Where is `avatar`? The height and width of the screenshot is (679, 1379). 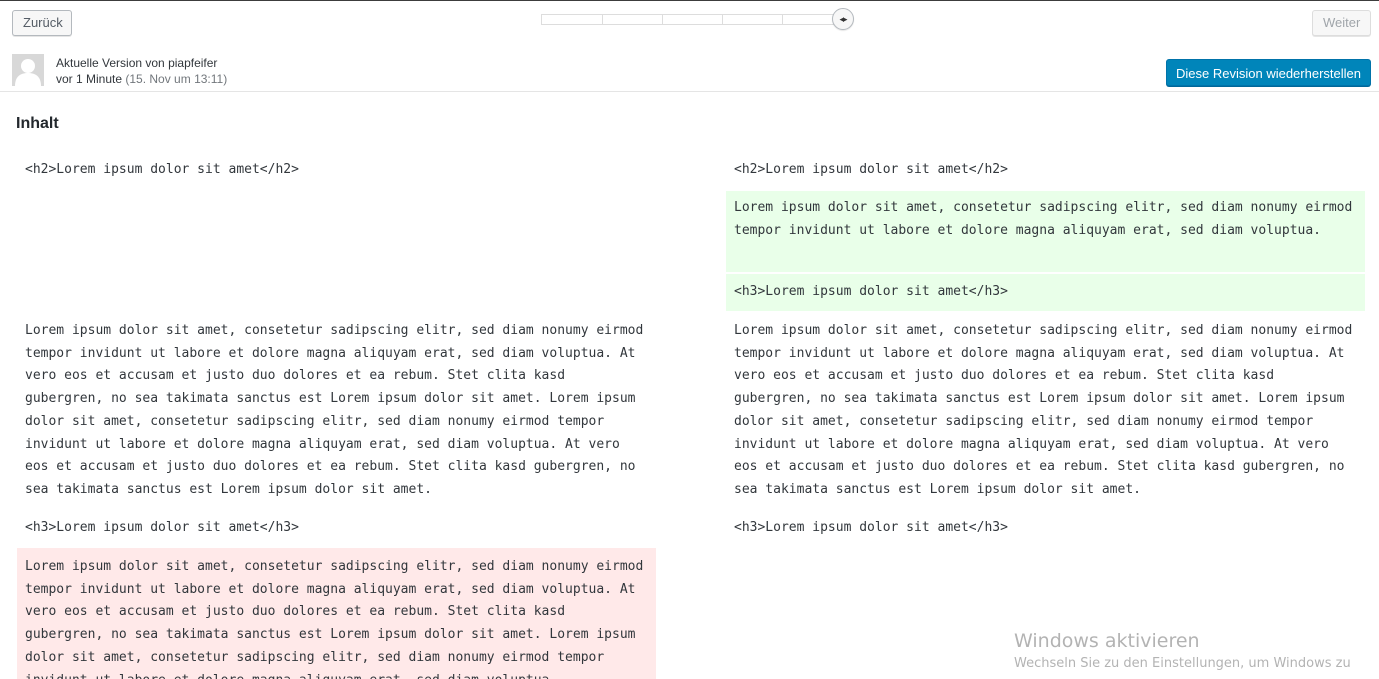
avatar is located at coordinates (28, 70).